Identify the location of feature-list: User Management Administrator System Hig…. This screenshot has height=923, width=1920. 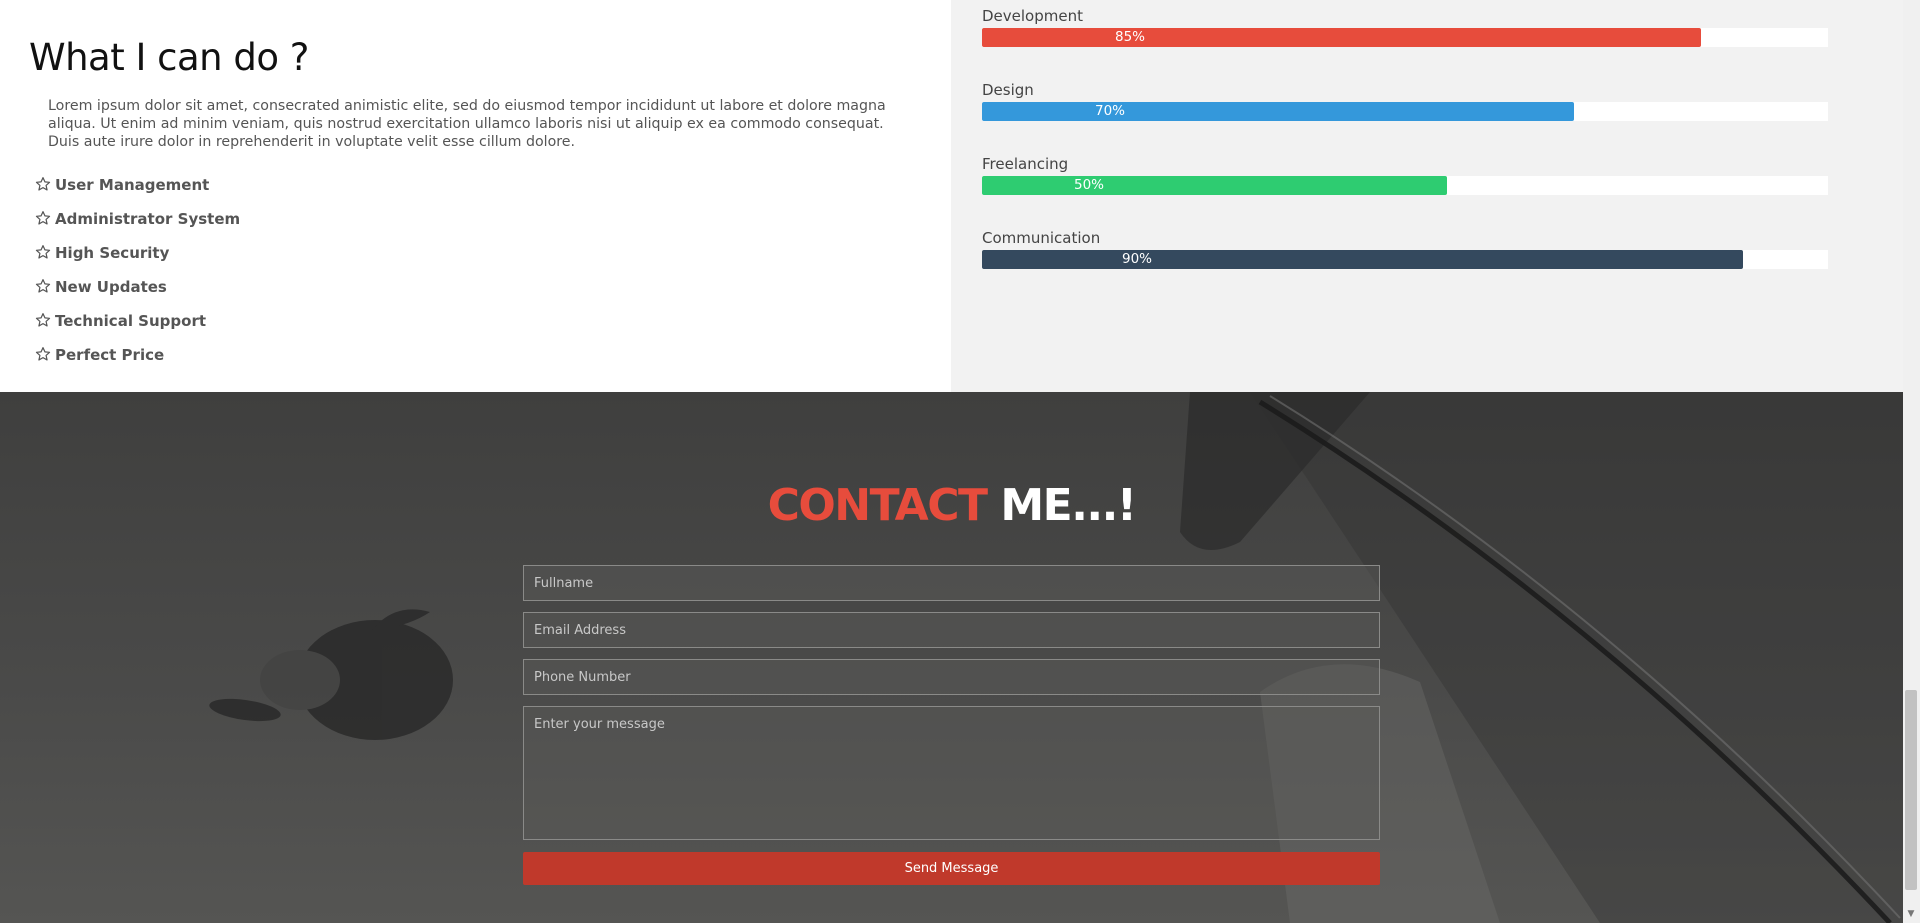
(137, 270).